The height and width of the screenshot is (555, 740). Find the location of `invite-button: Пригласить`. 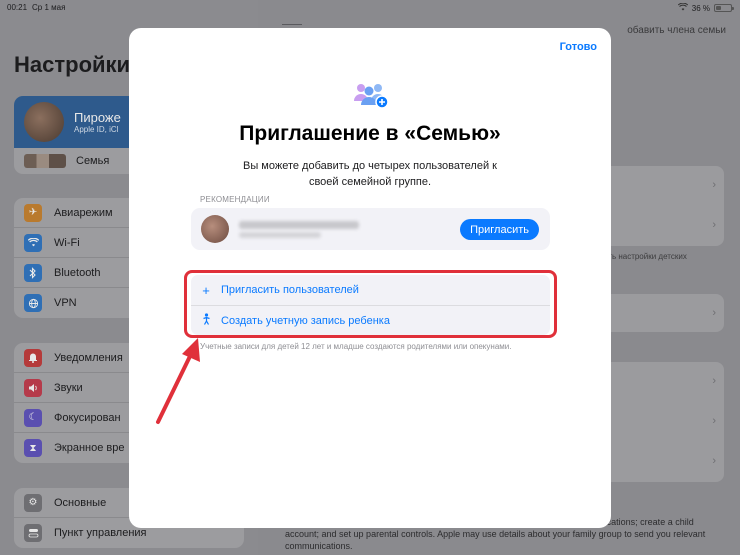

invite-button: Пригласить is located at coordinates (499, 229).